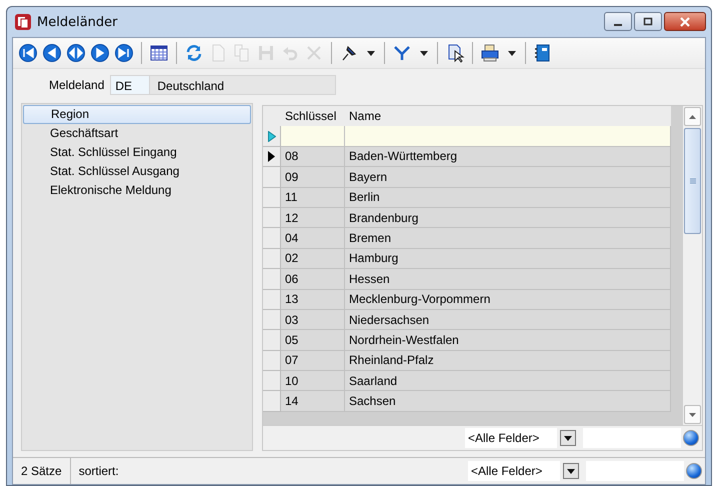  What do you see at coordinates (99, 471) in the screenshot?
I see `sort-label: sortiert:` at bounding box center [99, 471].